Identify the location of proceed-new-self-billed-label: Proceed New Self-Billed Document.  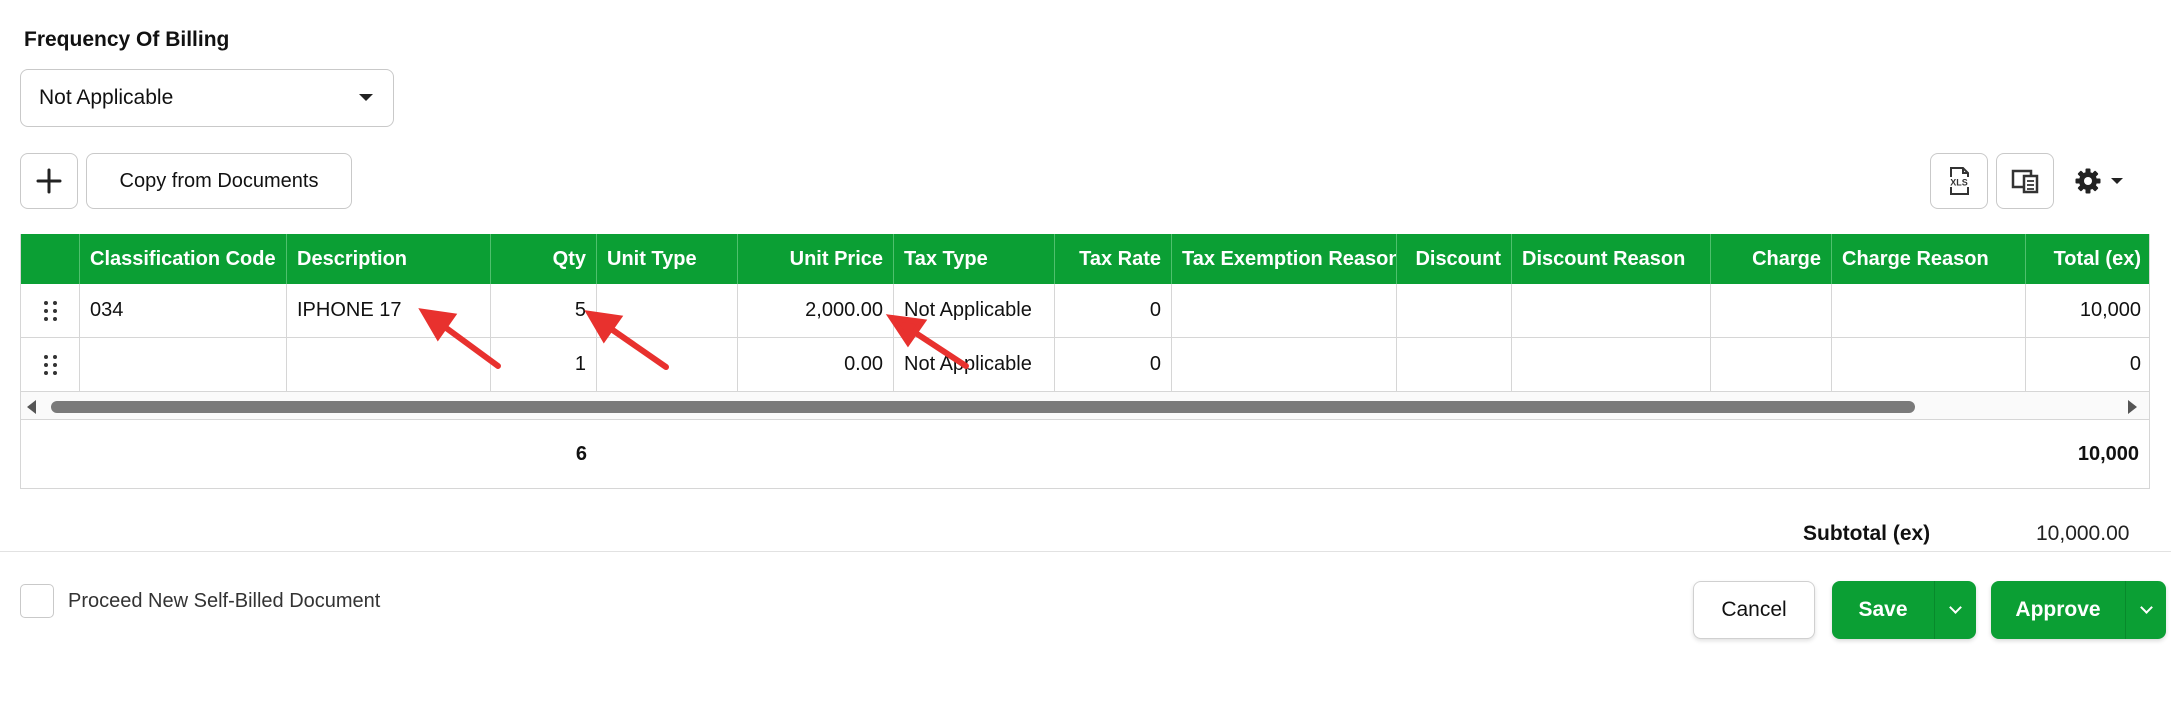
(224, 601).